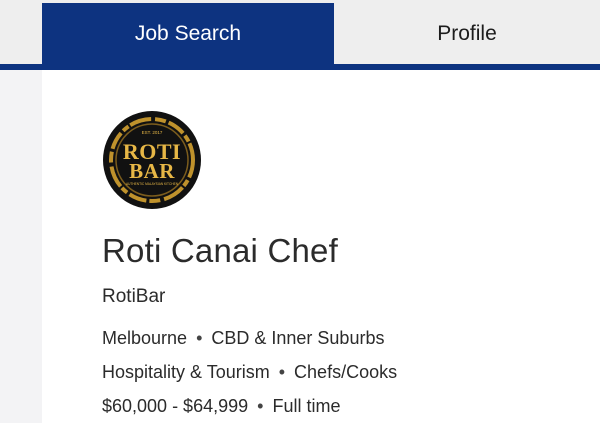  What do you see at coordinates (345, 372) in the screenshot?
I see `subcategory: Chefs/Cooks` at bounding box center [345, 372].